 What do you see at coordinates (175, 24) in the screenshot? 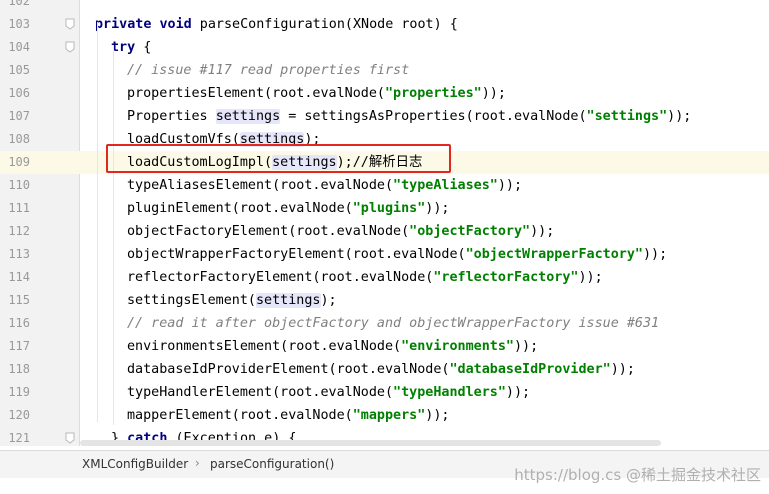
I see `code-token: void` at bounding box center [175, 24].